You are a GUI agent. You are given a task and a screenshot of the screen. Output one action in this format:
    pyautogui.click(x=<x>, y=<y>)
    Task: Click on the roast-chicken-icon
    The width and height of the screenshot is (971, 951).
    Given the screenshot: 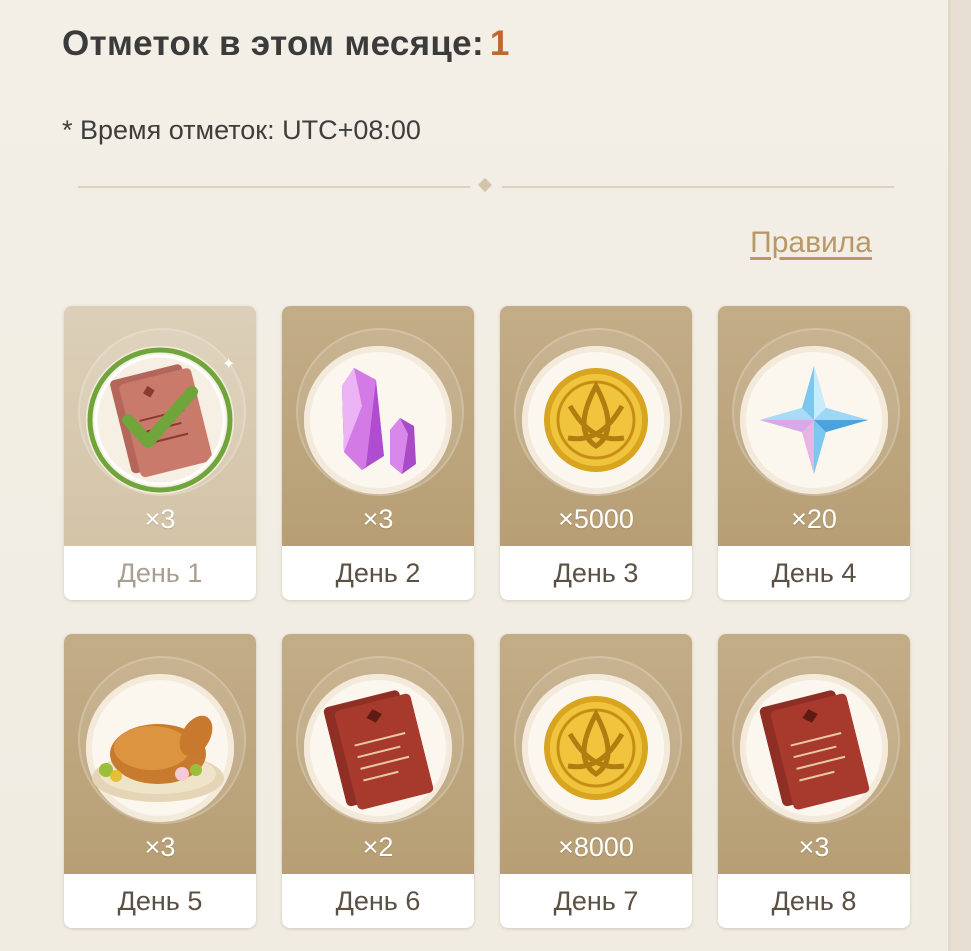 What is the action you would take?
    pyautogui.click(x=158, y=758)
    